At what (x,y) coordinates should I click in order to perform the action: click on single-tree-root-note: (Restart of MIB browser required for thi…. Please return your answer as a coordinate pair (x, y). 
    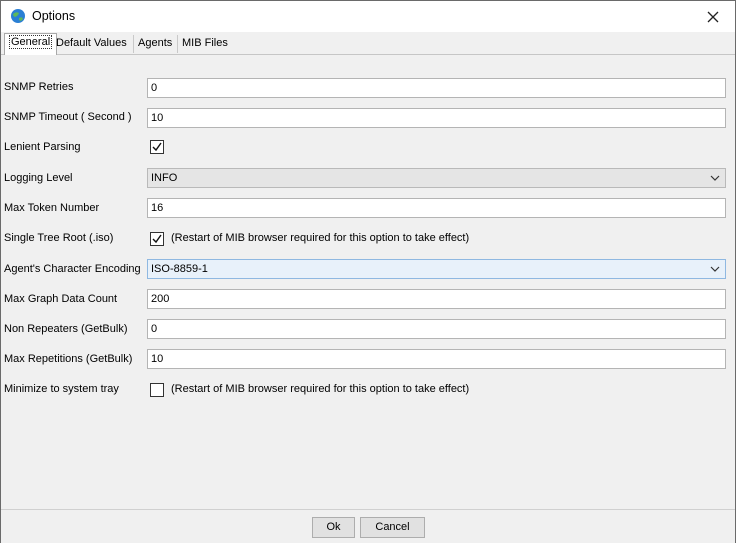
    Looking at the image, I should click on (320, 238).